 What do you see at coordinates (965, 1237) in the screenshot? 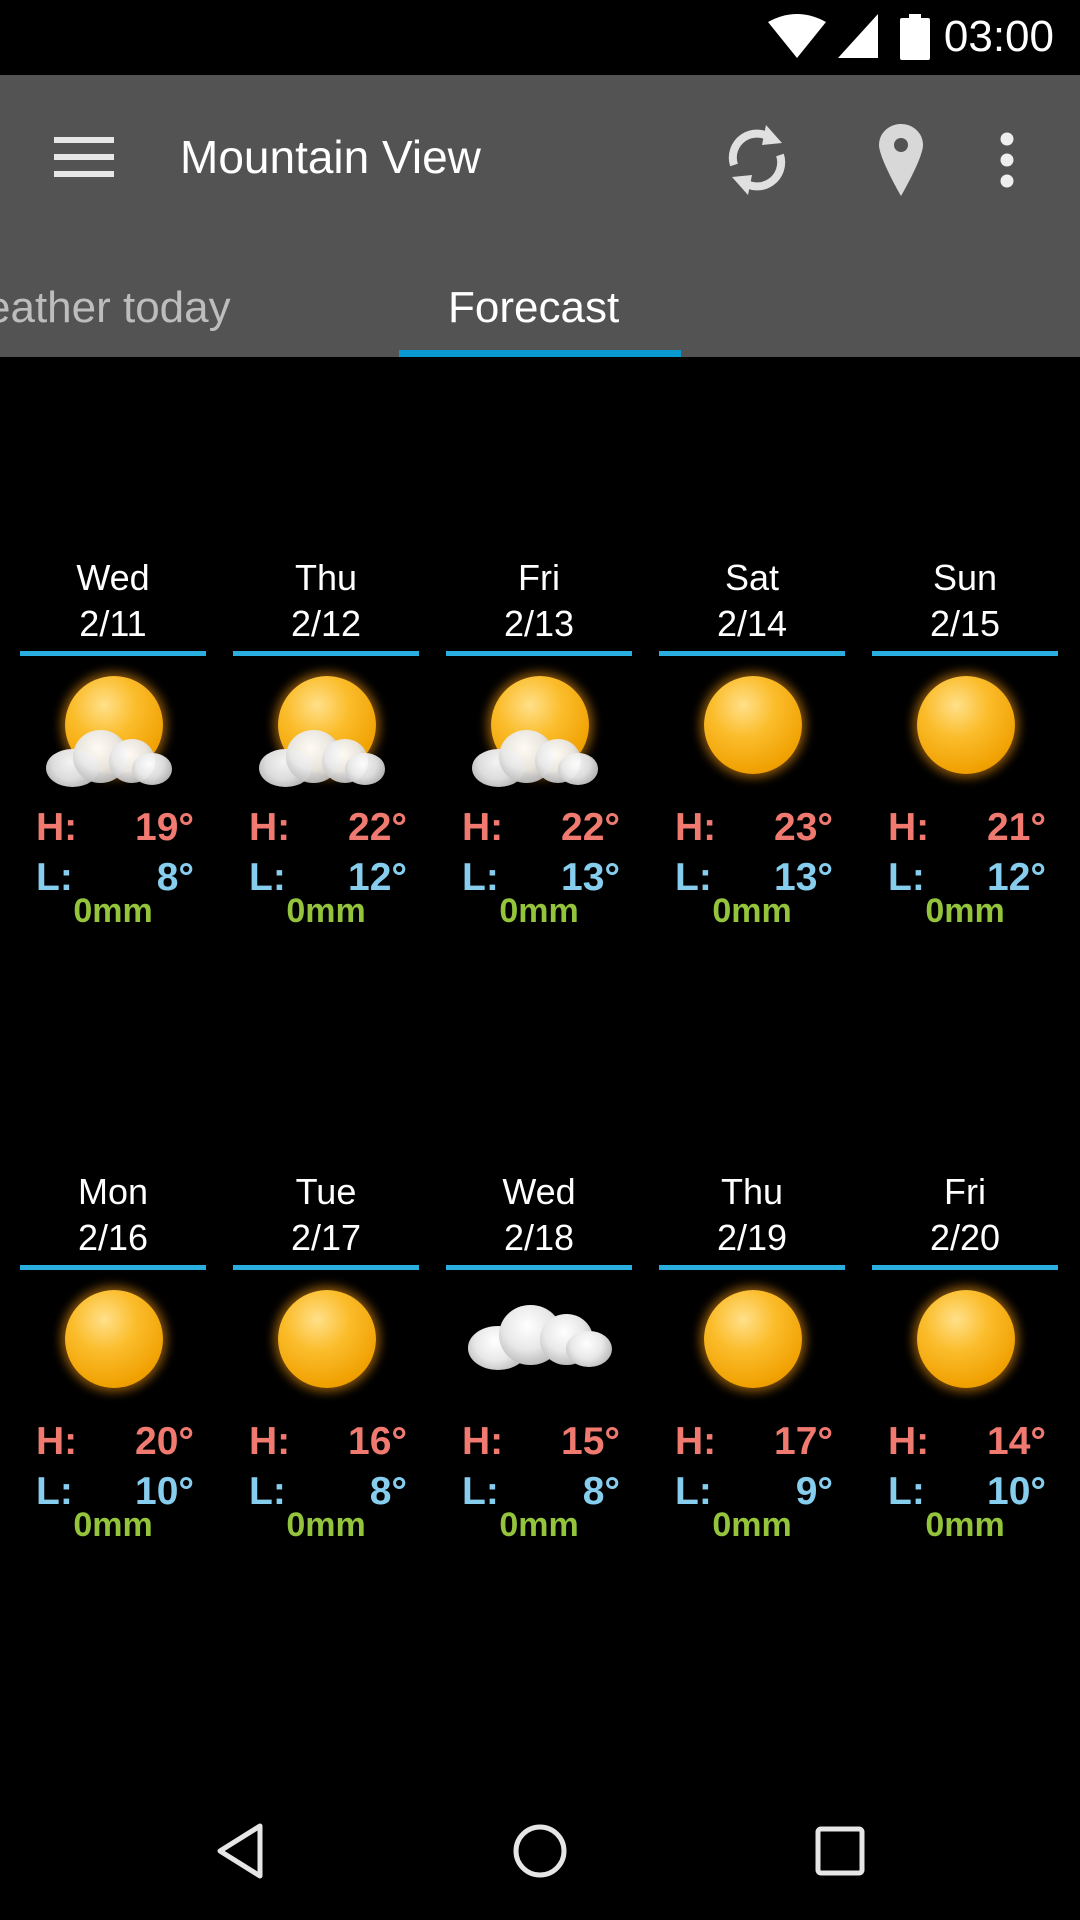
I see `forecast-date: 2/20` at bounding box center [965, 1237].